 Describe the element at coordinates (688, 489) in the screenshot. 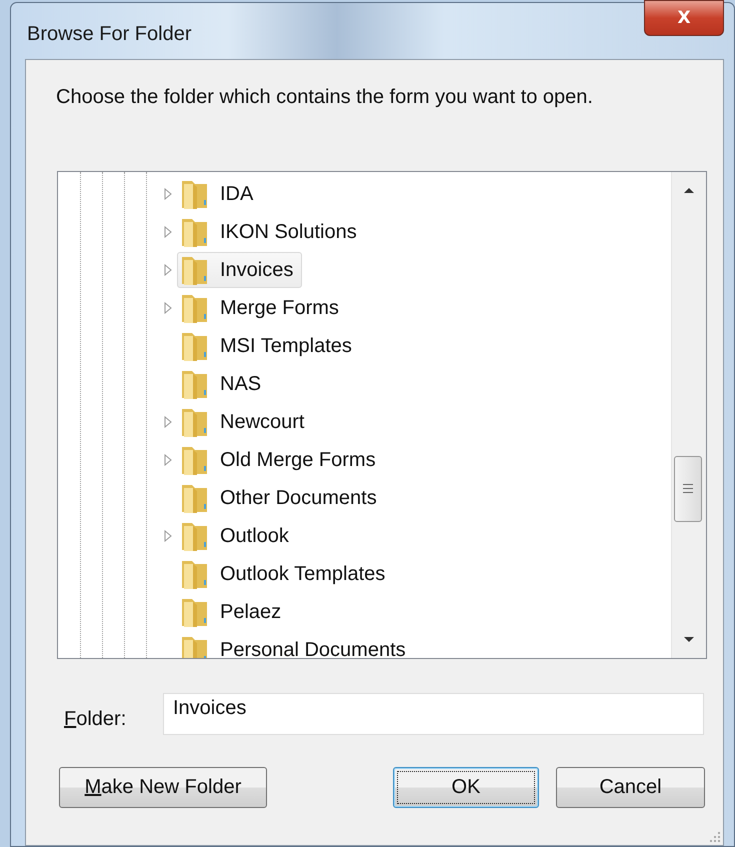

I see `scroll-thumb` at that location.